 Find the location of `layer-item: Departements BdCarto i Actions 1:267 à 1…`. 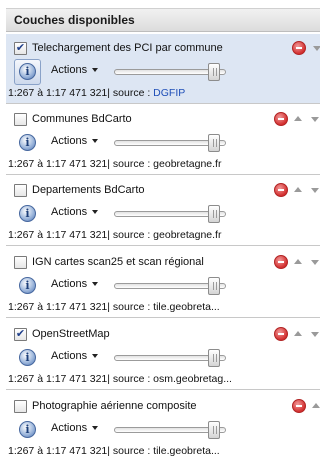

layer-item: Departements BdCarto i Actions 1:267 à 1… is located at coordinates (163, 211).